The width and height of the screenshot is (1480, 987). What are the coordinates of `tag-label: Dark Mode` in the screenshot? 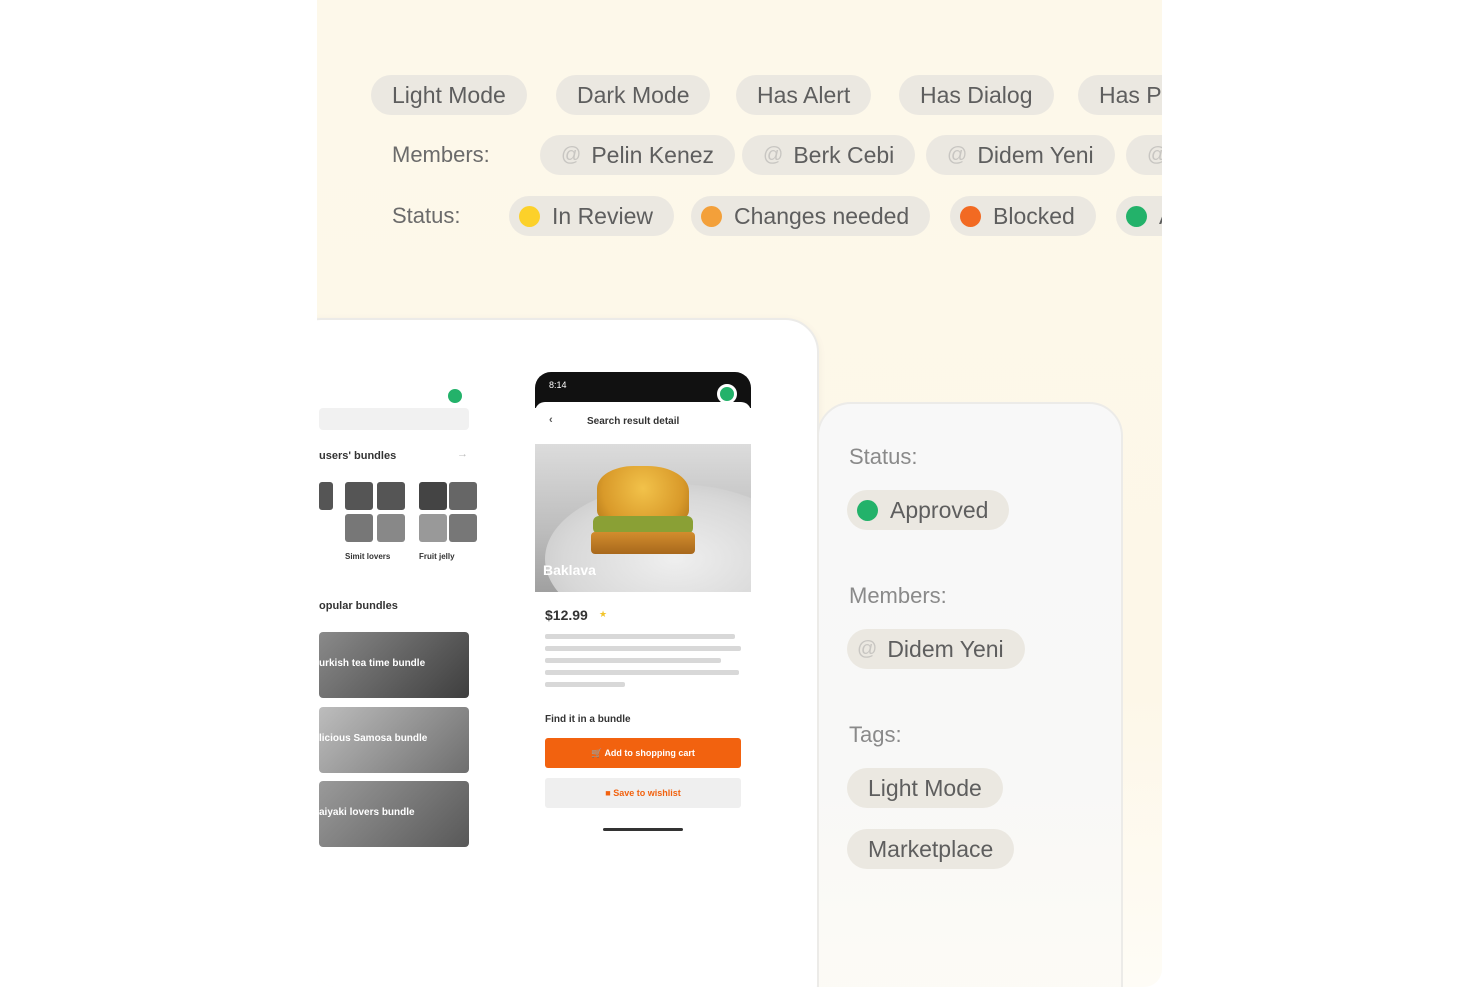 It's located at (633, 95).